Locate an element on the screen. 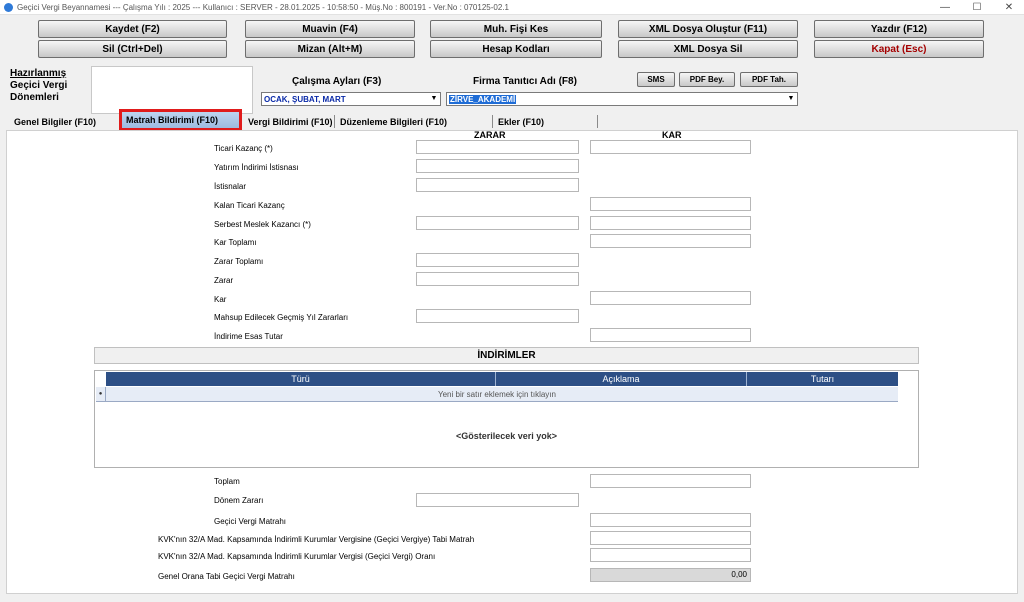 The height and width of the screenshot is (602, 1024). serbest-meslek-zarar-field is located at coordinates (497, 223).